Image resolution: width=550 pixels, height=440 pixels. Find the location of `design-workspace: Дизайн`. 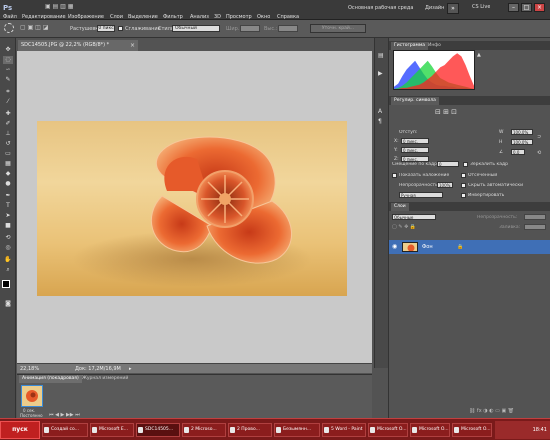

design-workspace: Дизайн is located at coordinates (434, 8).